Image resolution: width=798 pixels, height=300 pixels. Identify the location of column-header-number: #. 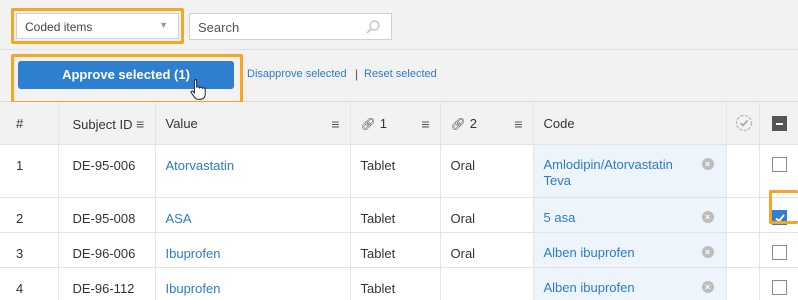
(29, 123).